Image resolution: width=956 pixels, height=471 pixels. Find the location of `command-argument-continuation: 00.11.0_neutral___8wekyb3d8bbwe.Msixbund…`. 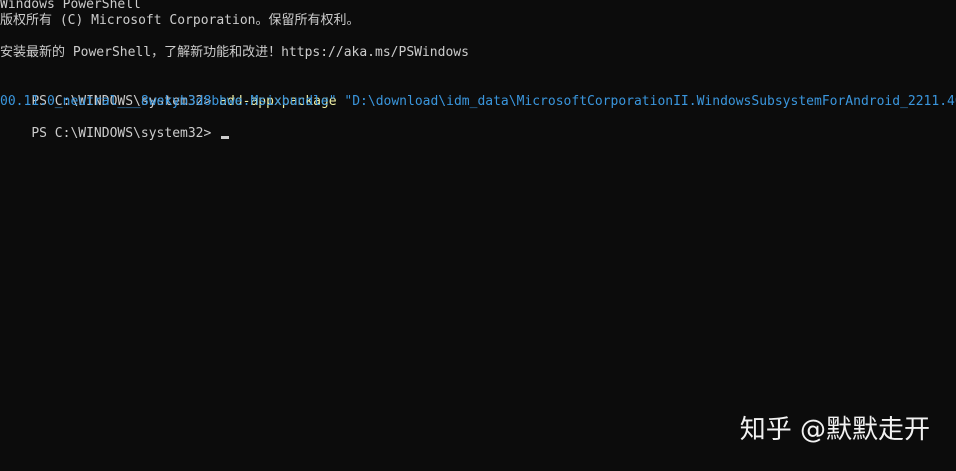

command-argument-continuation: 00.11.0_neutral___8wekyb3d8bbwe.Msixbund… is located at coordinates (168, 101).